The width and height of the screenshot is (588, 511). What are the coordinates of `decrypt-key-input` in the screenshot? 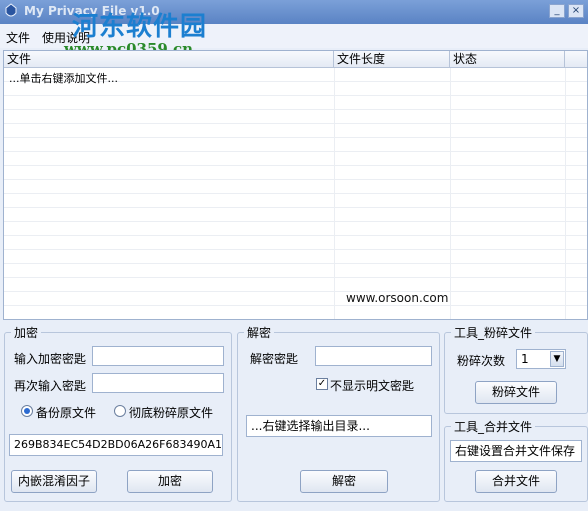 It's located at (373, 356).